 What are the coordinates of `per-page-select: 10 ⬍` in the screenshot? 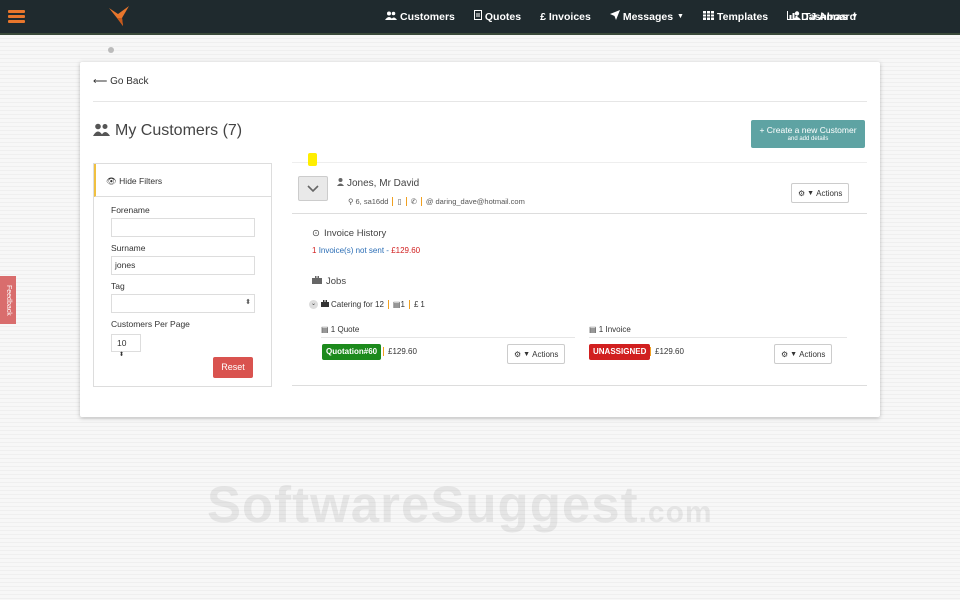 It's located at (126, 346).